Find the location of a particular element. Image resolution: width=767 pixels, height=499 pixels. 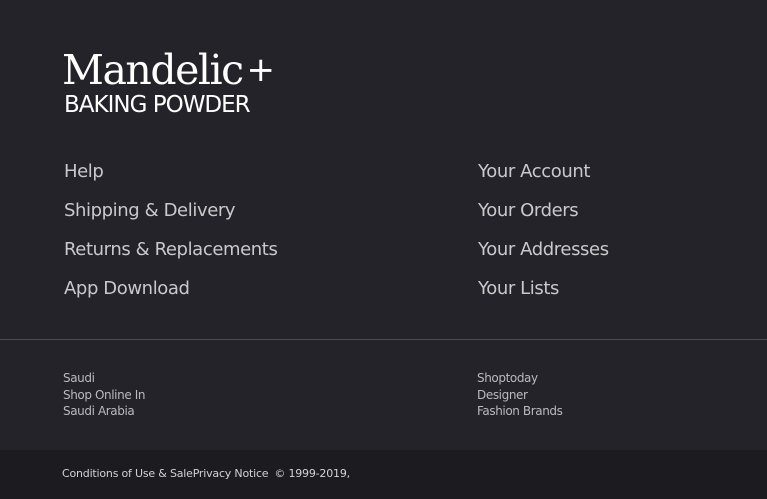

help-link: Help is located at coordinates (170, 178).